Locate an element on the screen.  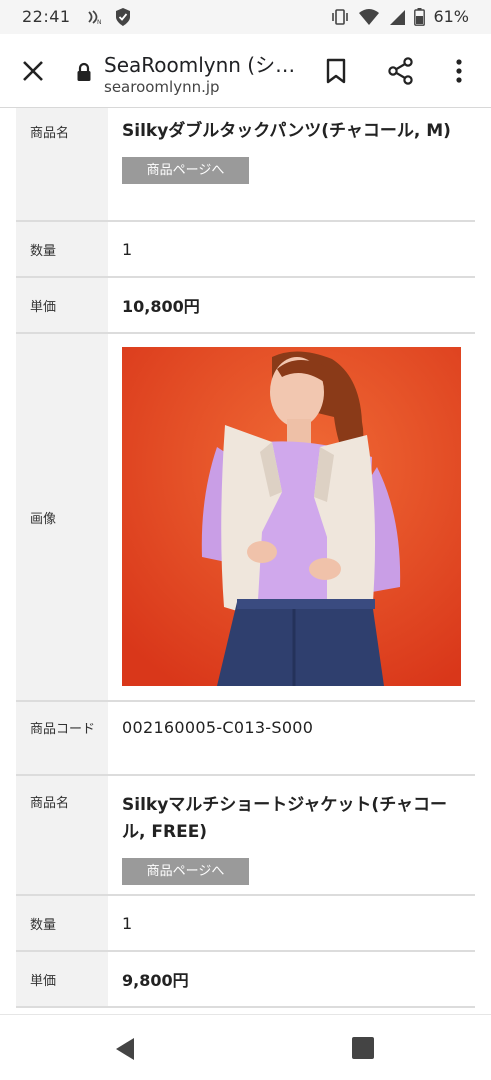
bookmark-icon is located at coordinates (336, 71).